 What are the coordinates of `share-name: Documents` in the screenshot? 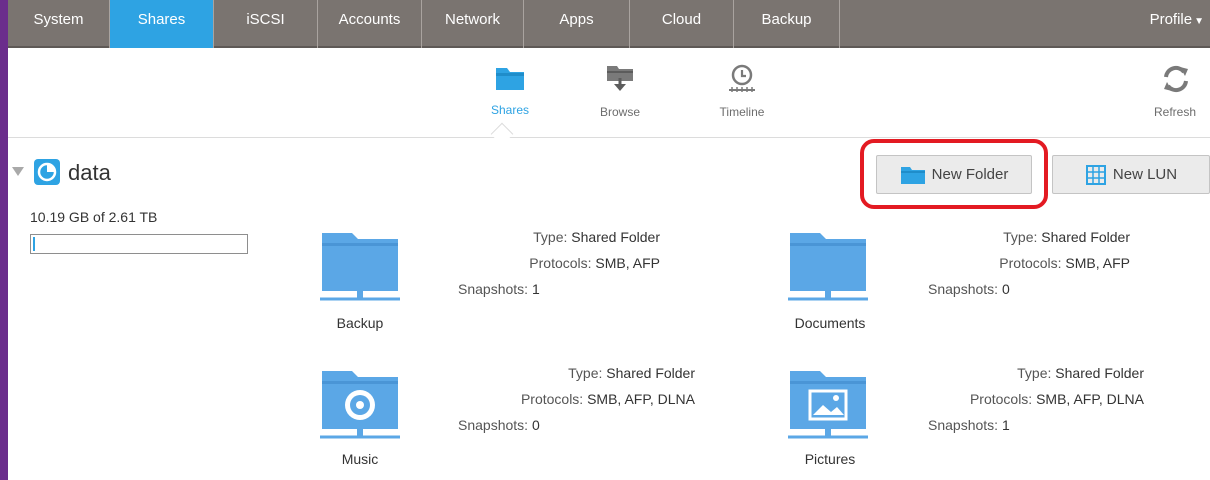 It's located at (830, 323).